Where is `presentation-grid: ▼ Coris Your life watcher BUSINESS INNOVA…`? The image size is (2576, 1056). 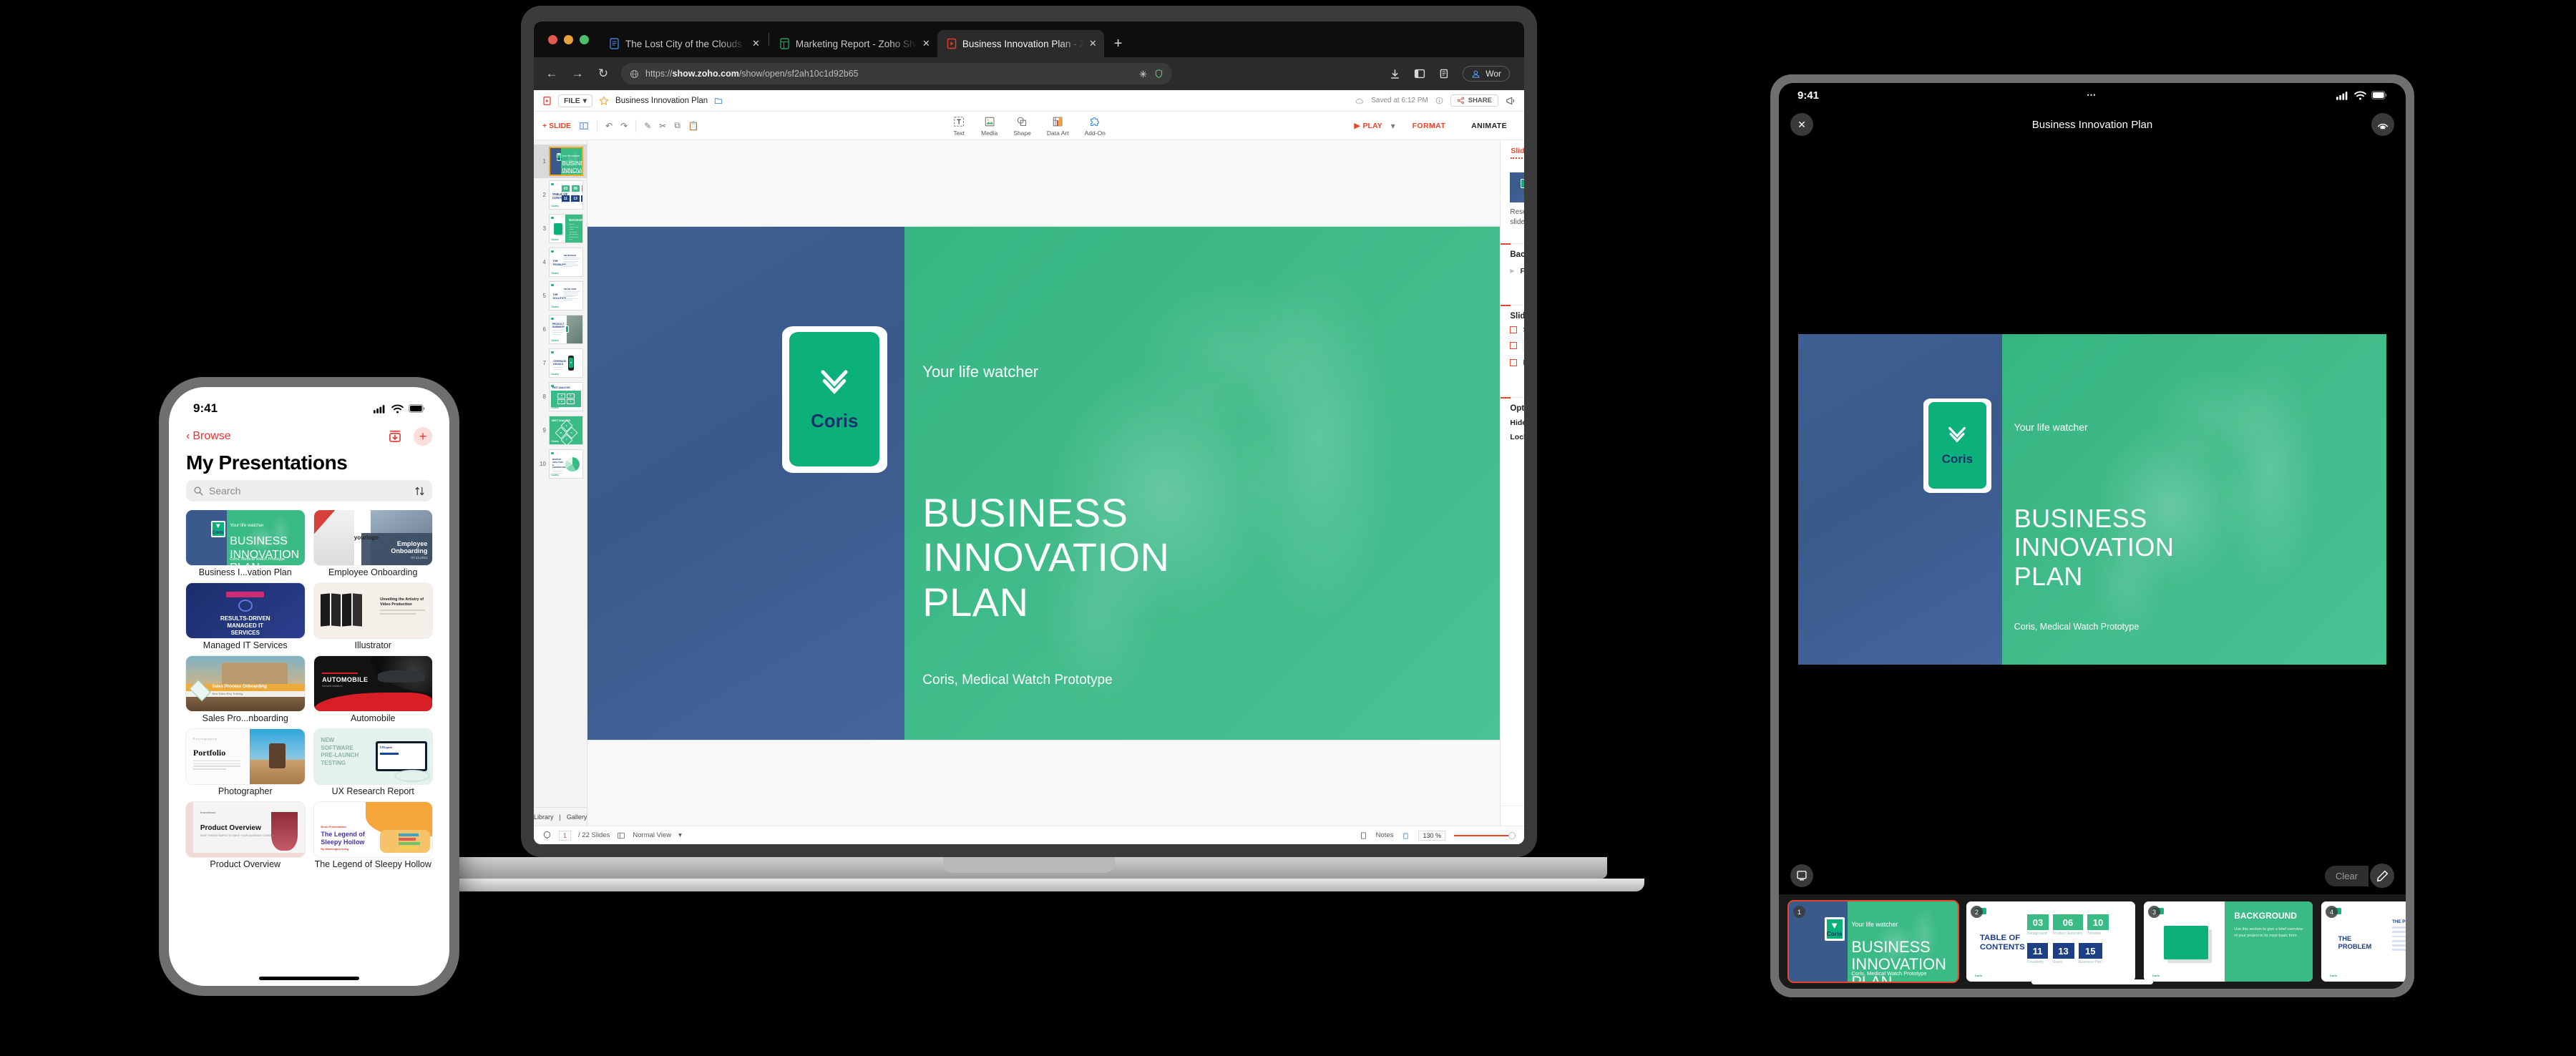
presentation-grid: ▼ Coris Your life watcher BUSINESS INNOVA… is located at coordinates (309, 748).